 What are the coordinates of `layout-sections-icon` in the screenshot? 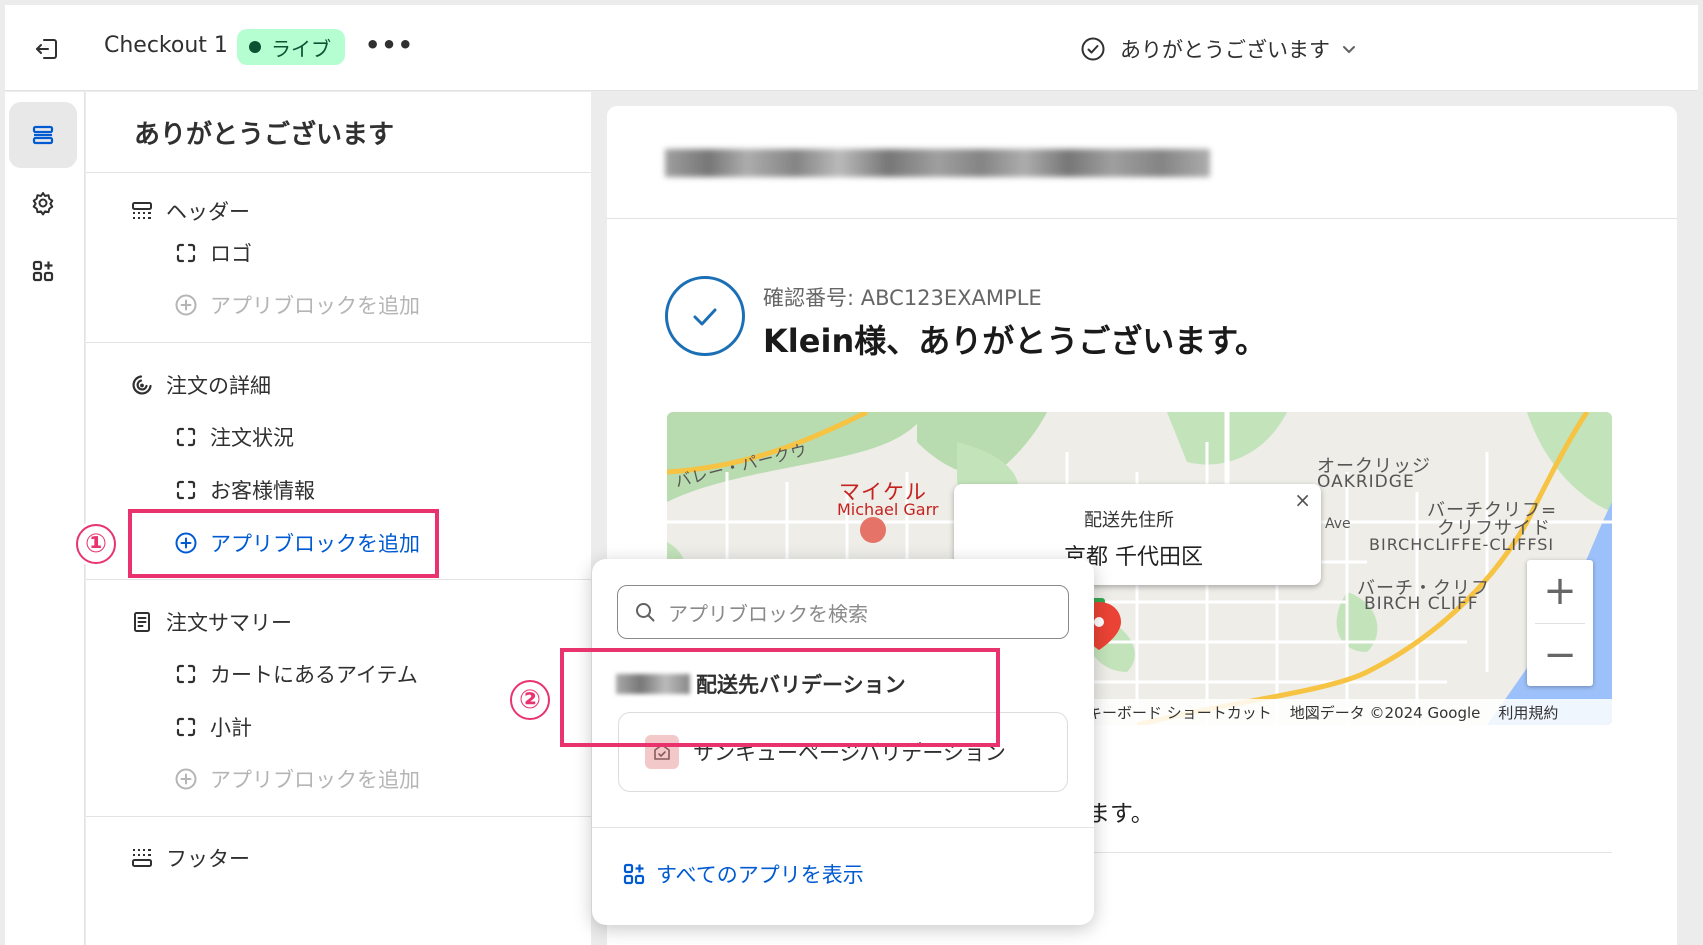 It's located at (43, 135).